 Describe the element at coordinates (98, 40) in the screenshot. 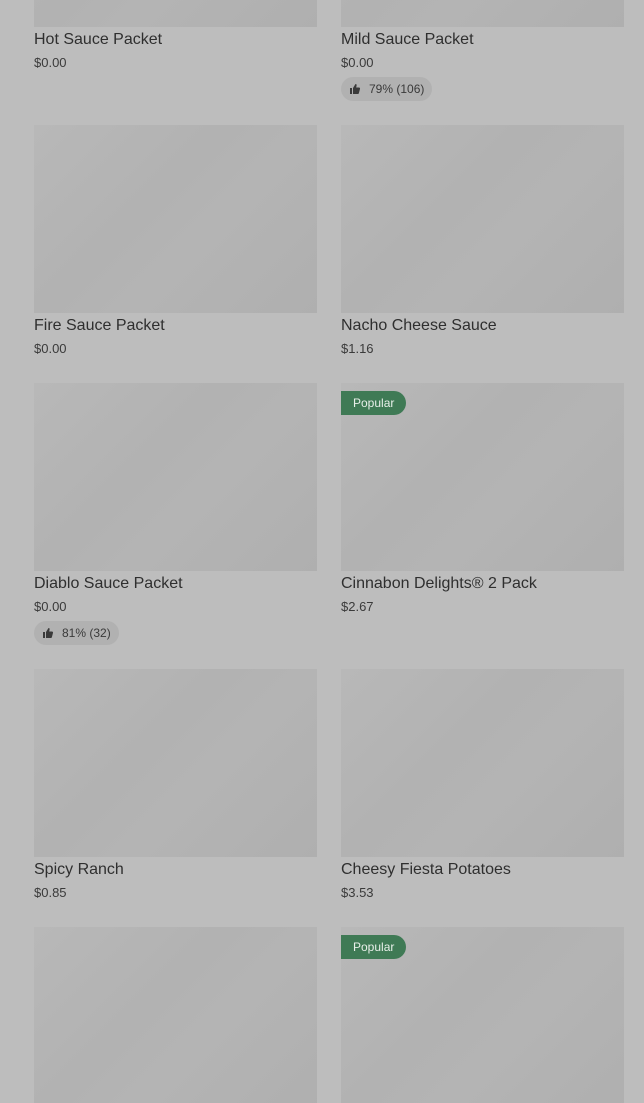

I see `item-name: Hot Sauce Packet` at that location.